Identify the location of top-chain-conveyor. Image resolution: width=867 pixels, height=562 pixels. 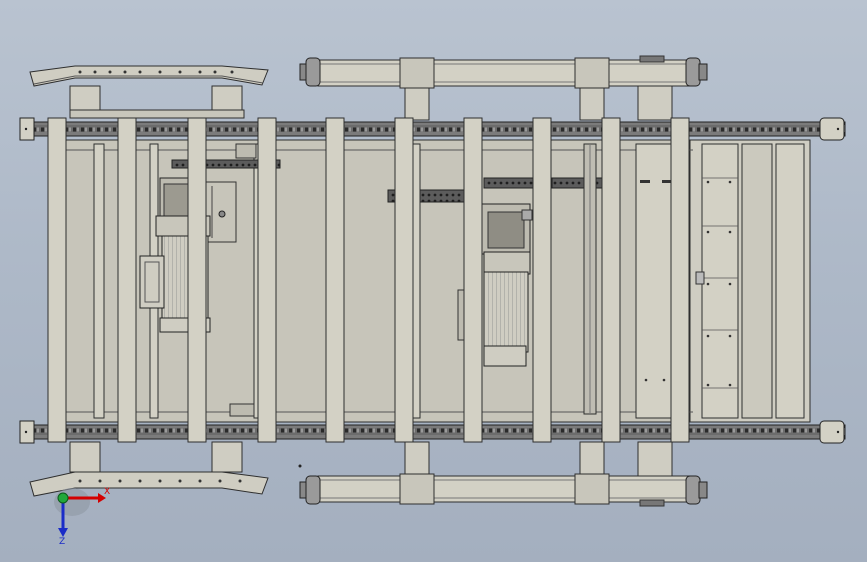
(432, 129).